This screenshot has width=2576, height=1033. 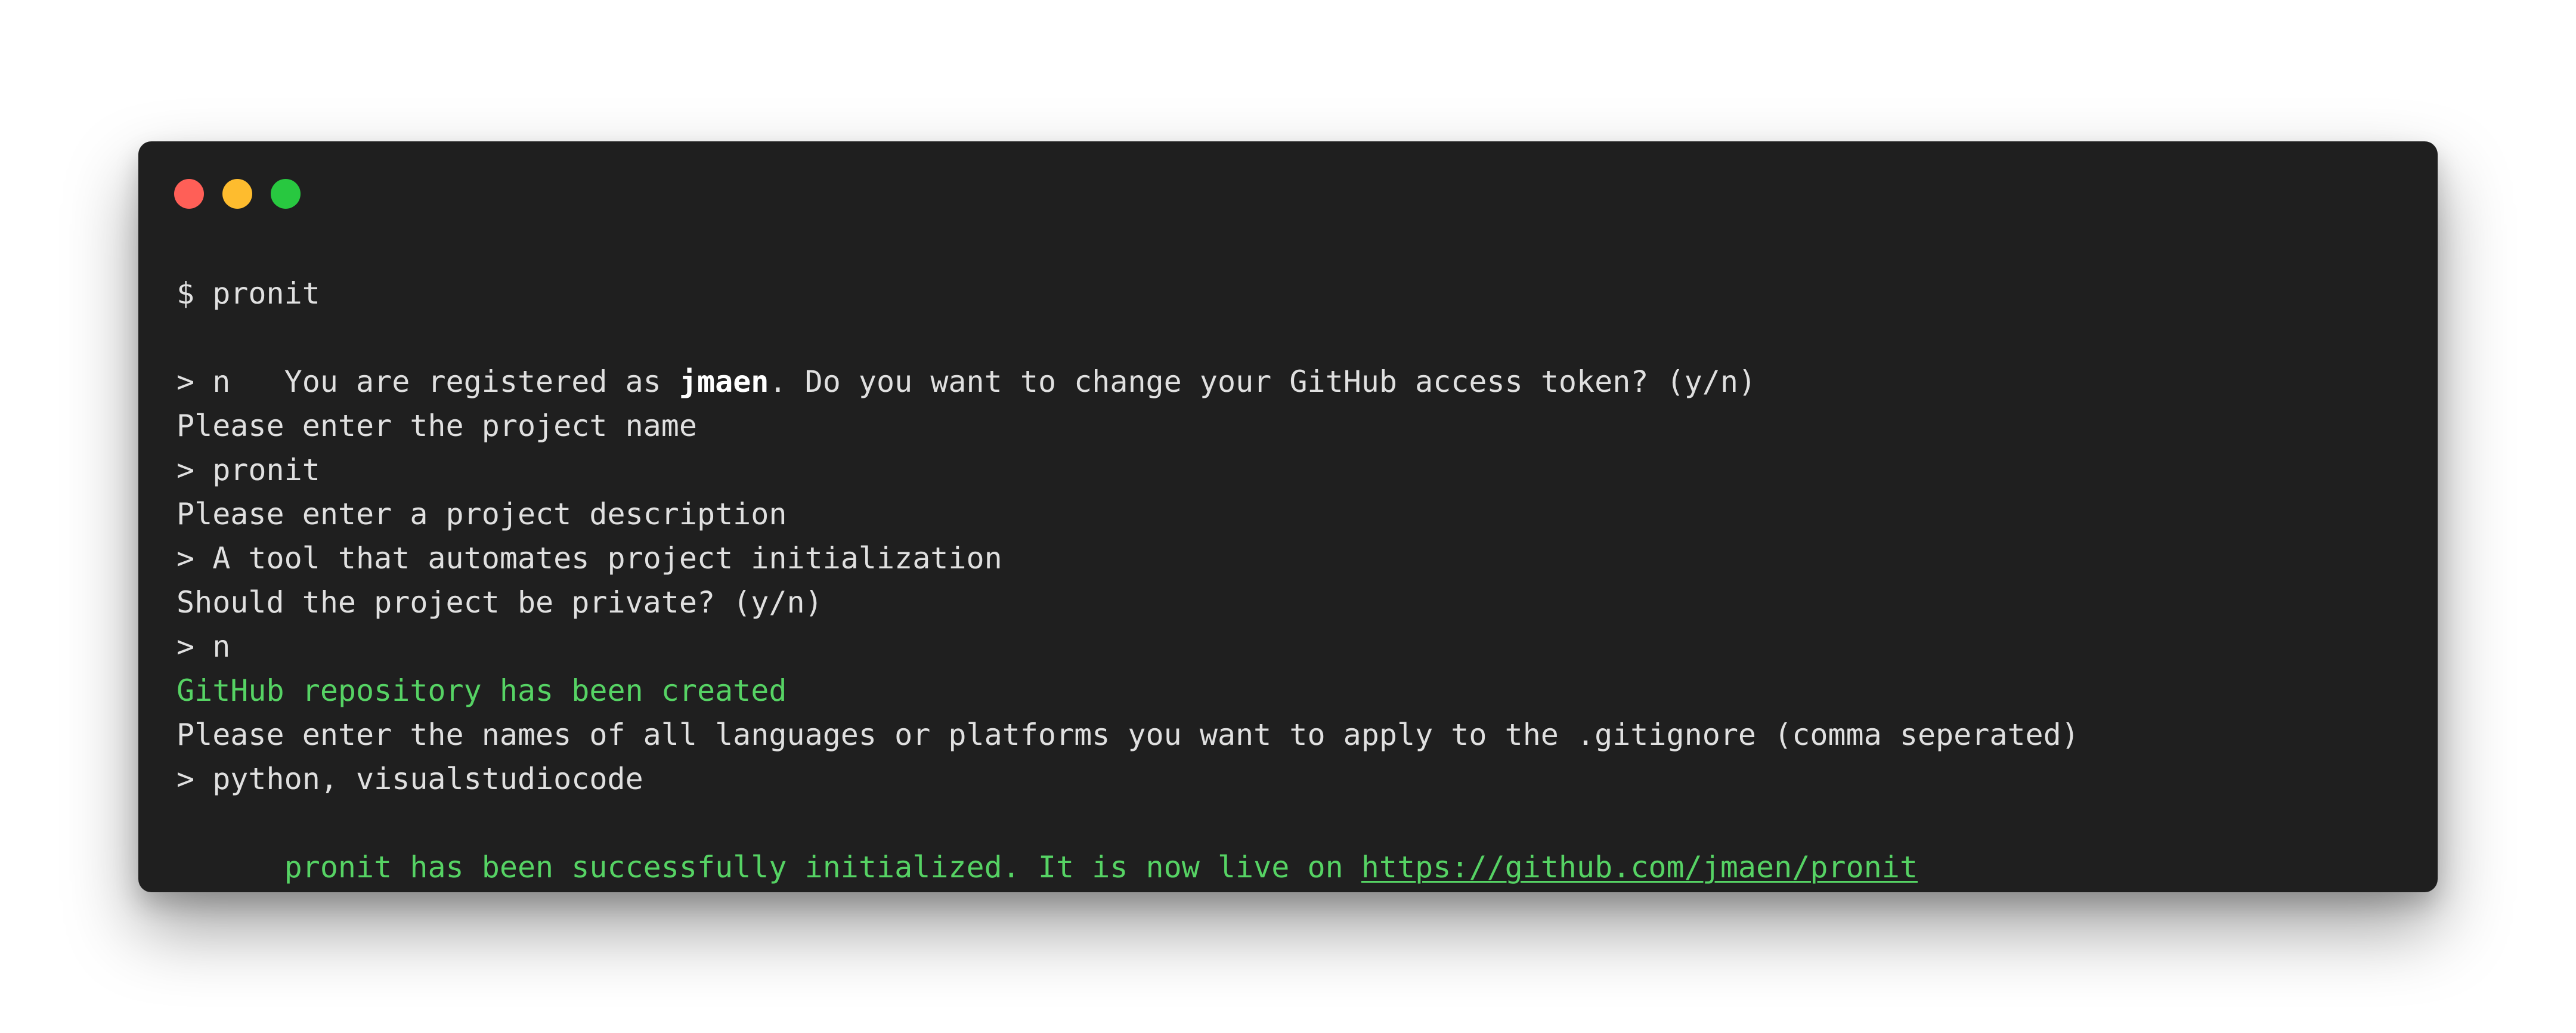 What do you see at coordinates (204, 646) in the screenshot?
I see `input-line: > n` at bounding box center [204, 646].